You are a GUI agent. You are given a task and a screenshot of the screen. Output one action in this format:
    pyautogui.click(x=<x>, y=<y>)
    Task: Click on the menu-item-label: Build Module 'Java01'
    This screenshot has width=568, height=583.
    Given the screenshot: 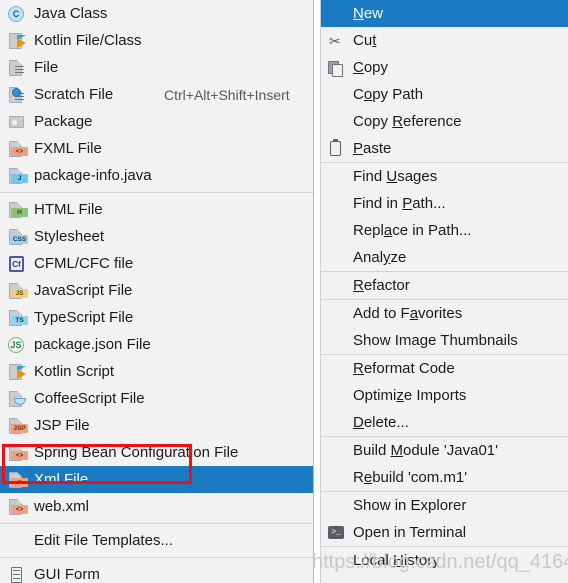 What is the action you would take?
    pyautogui.click(x=425, y=450)
    